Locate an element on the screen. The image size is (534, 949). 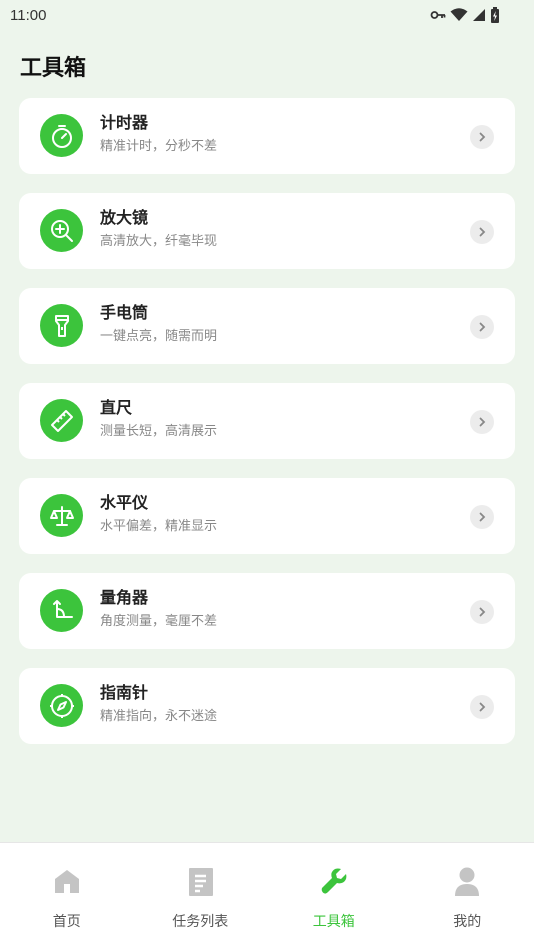
tool-card-ruler: 直尺 测量长短，高清展示 is located at coordinates (267, 421).